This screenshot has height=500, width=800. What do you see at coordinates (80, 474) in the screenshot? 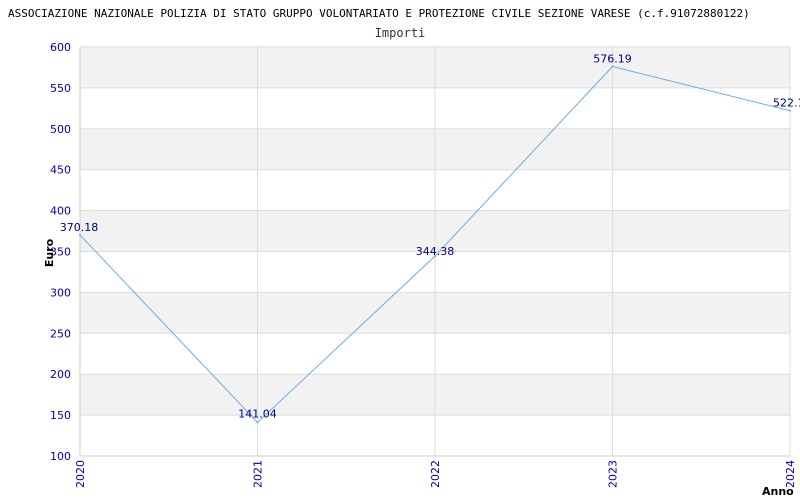
I see `x-tick-label: 2020` at bounding box center [80, 474].